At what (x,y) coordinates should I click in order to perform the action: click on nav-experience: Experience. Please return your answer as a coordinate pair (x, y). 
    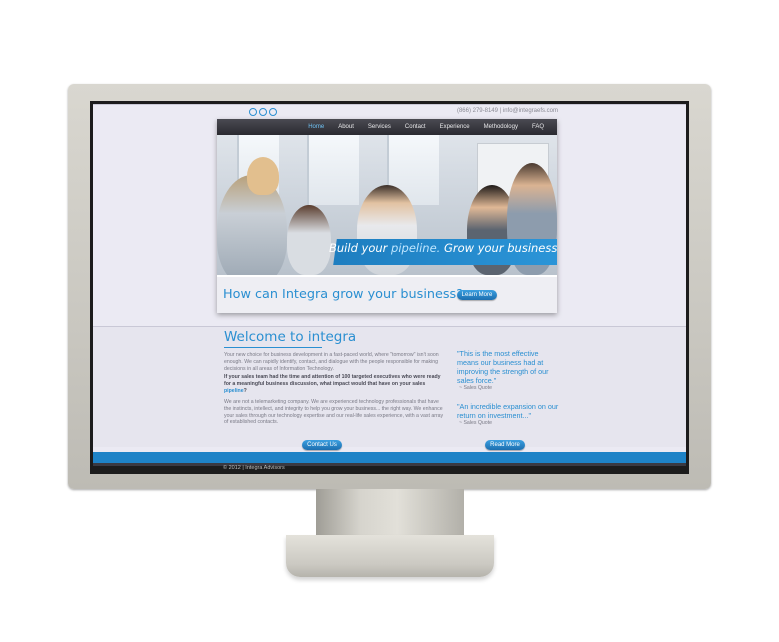
    Looking at the image, I should click on (455, 127).